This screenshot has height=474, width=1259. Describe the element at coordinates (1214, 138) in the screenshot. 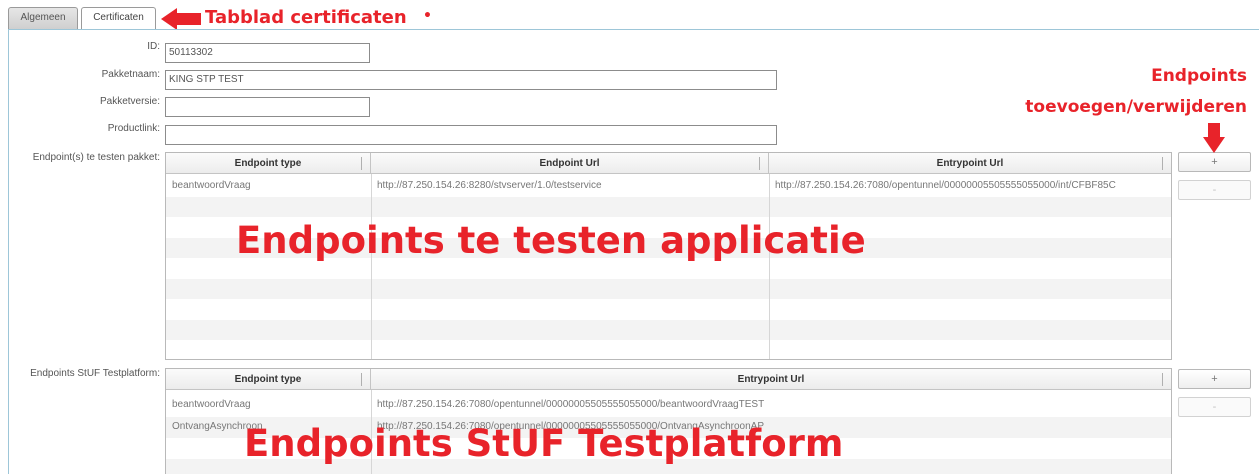

I see `down-arrow-icon` at that location.